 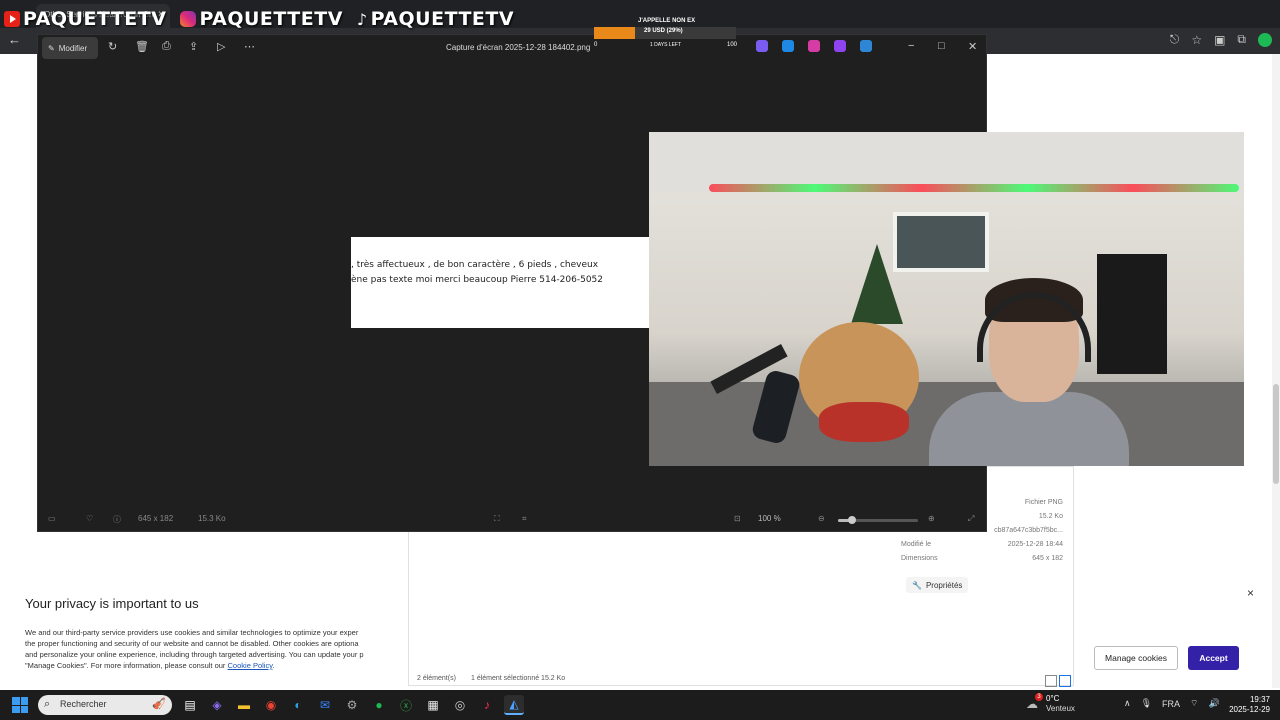 I want to click on tray-chevron-icon: ∧, so click(x=1127, y=703).